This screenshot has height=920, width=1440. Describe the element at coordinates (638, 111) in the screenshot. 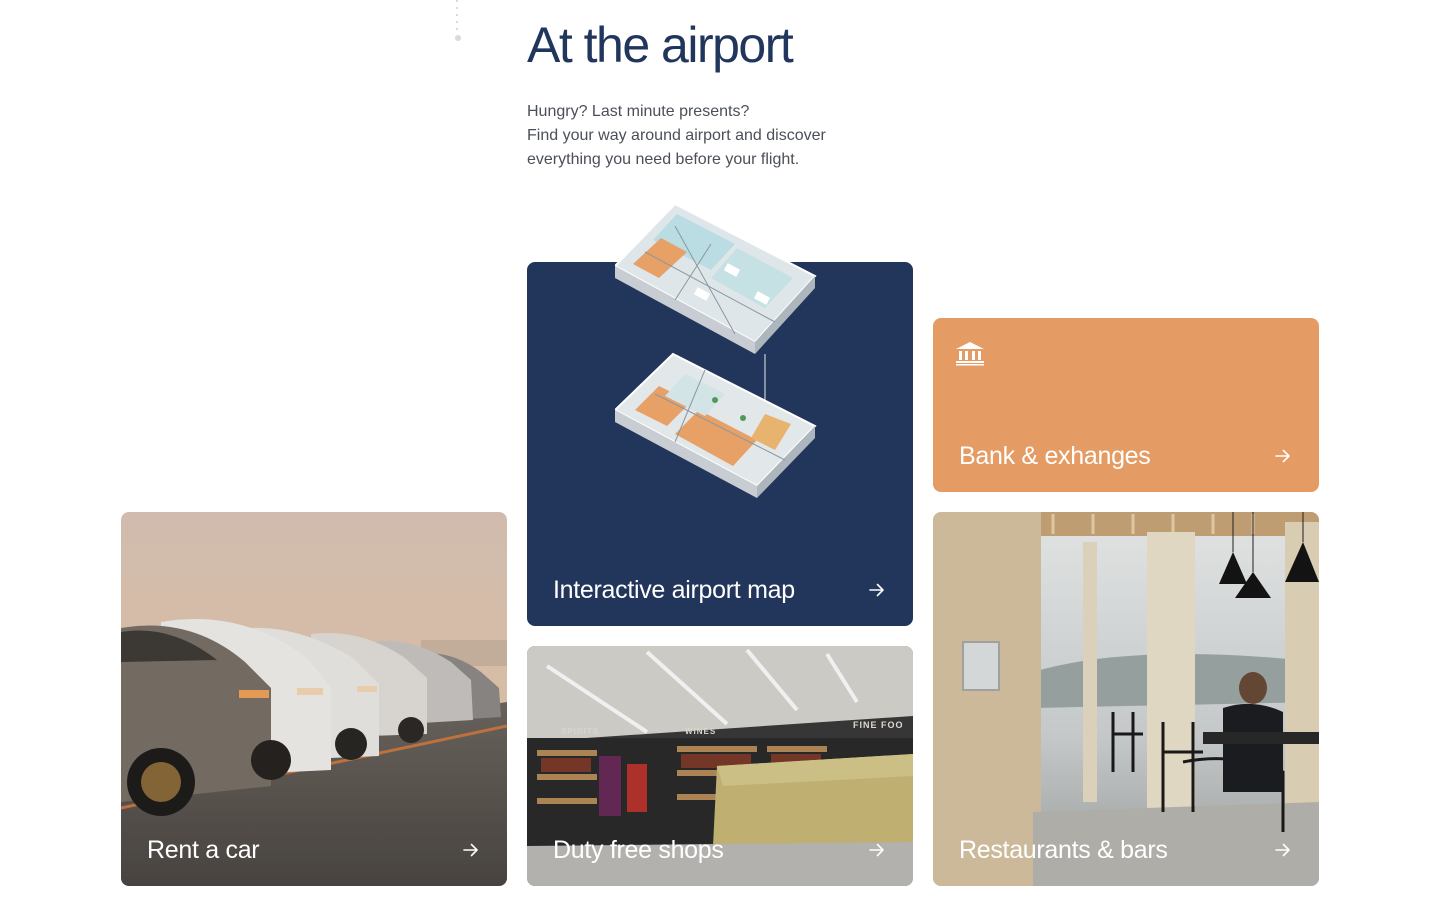

I see `intro-line: Hungry? Last minute presents?` at that location.